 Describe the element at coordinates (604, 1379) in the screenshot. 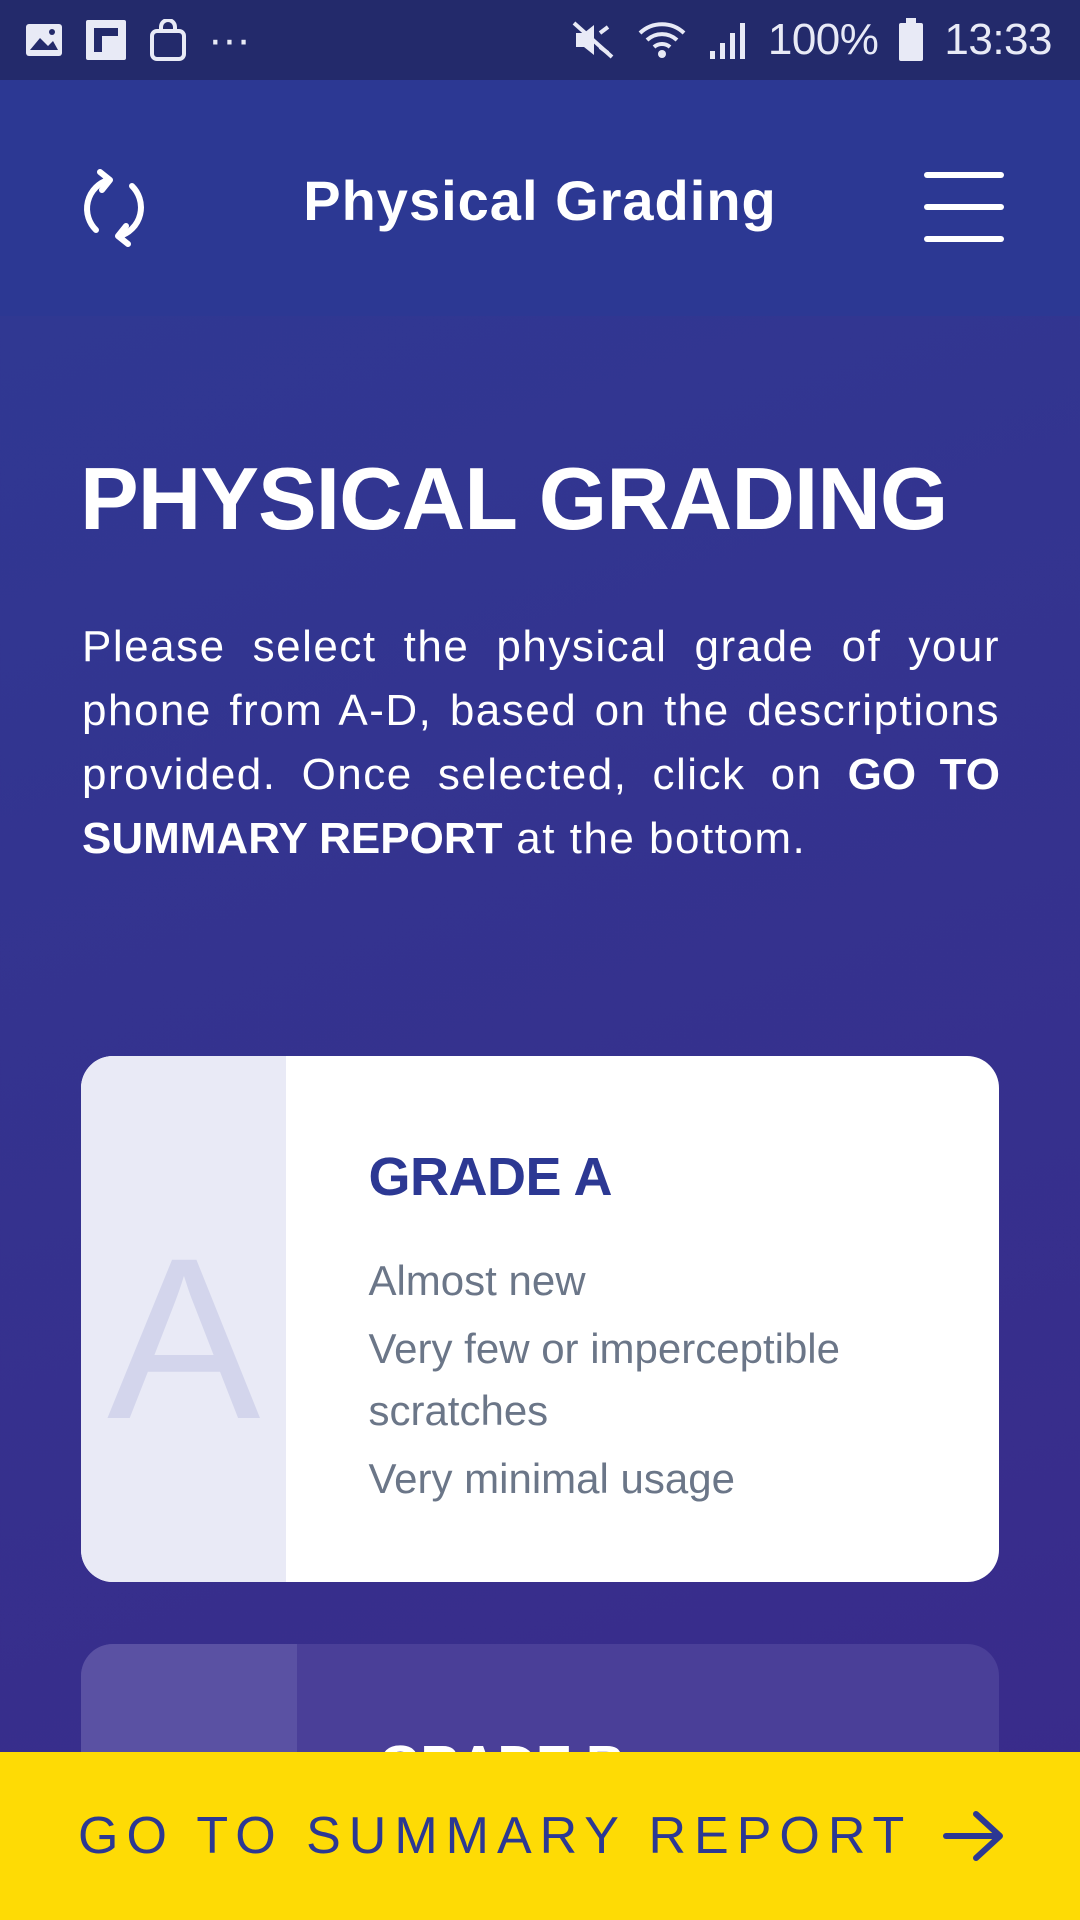

I see `grade-description: Very few or imperceptible scratches` at that location.